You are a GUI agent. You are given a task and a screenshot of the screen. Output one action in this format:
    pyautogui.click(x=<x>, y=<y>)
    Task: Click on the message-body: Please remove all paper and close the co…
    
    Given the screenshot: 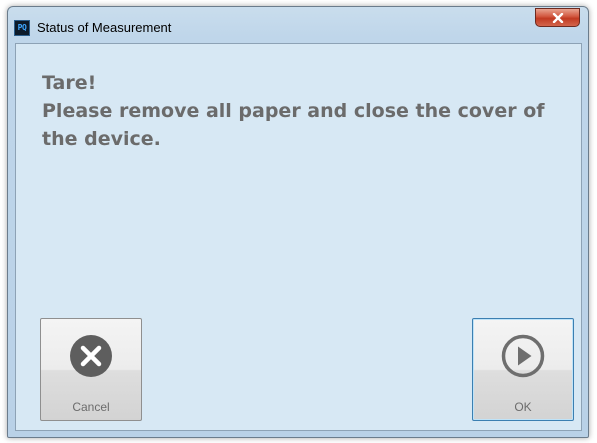 What is the action you would take?
    pyautogui.click(x=293, y=125)
    